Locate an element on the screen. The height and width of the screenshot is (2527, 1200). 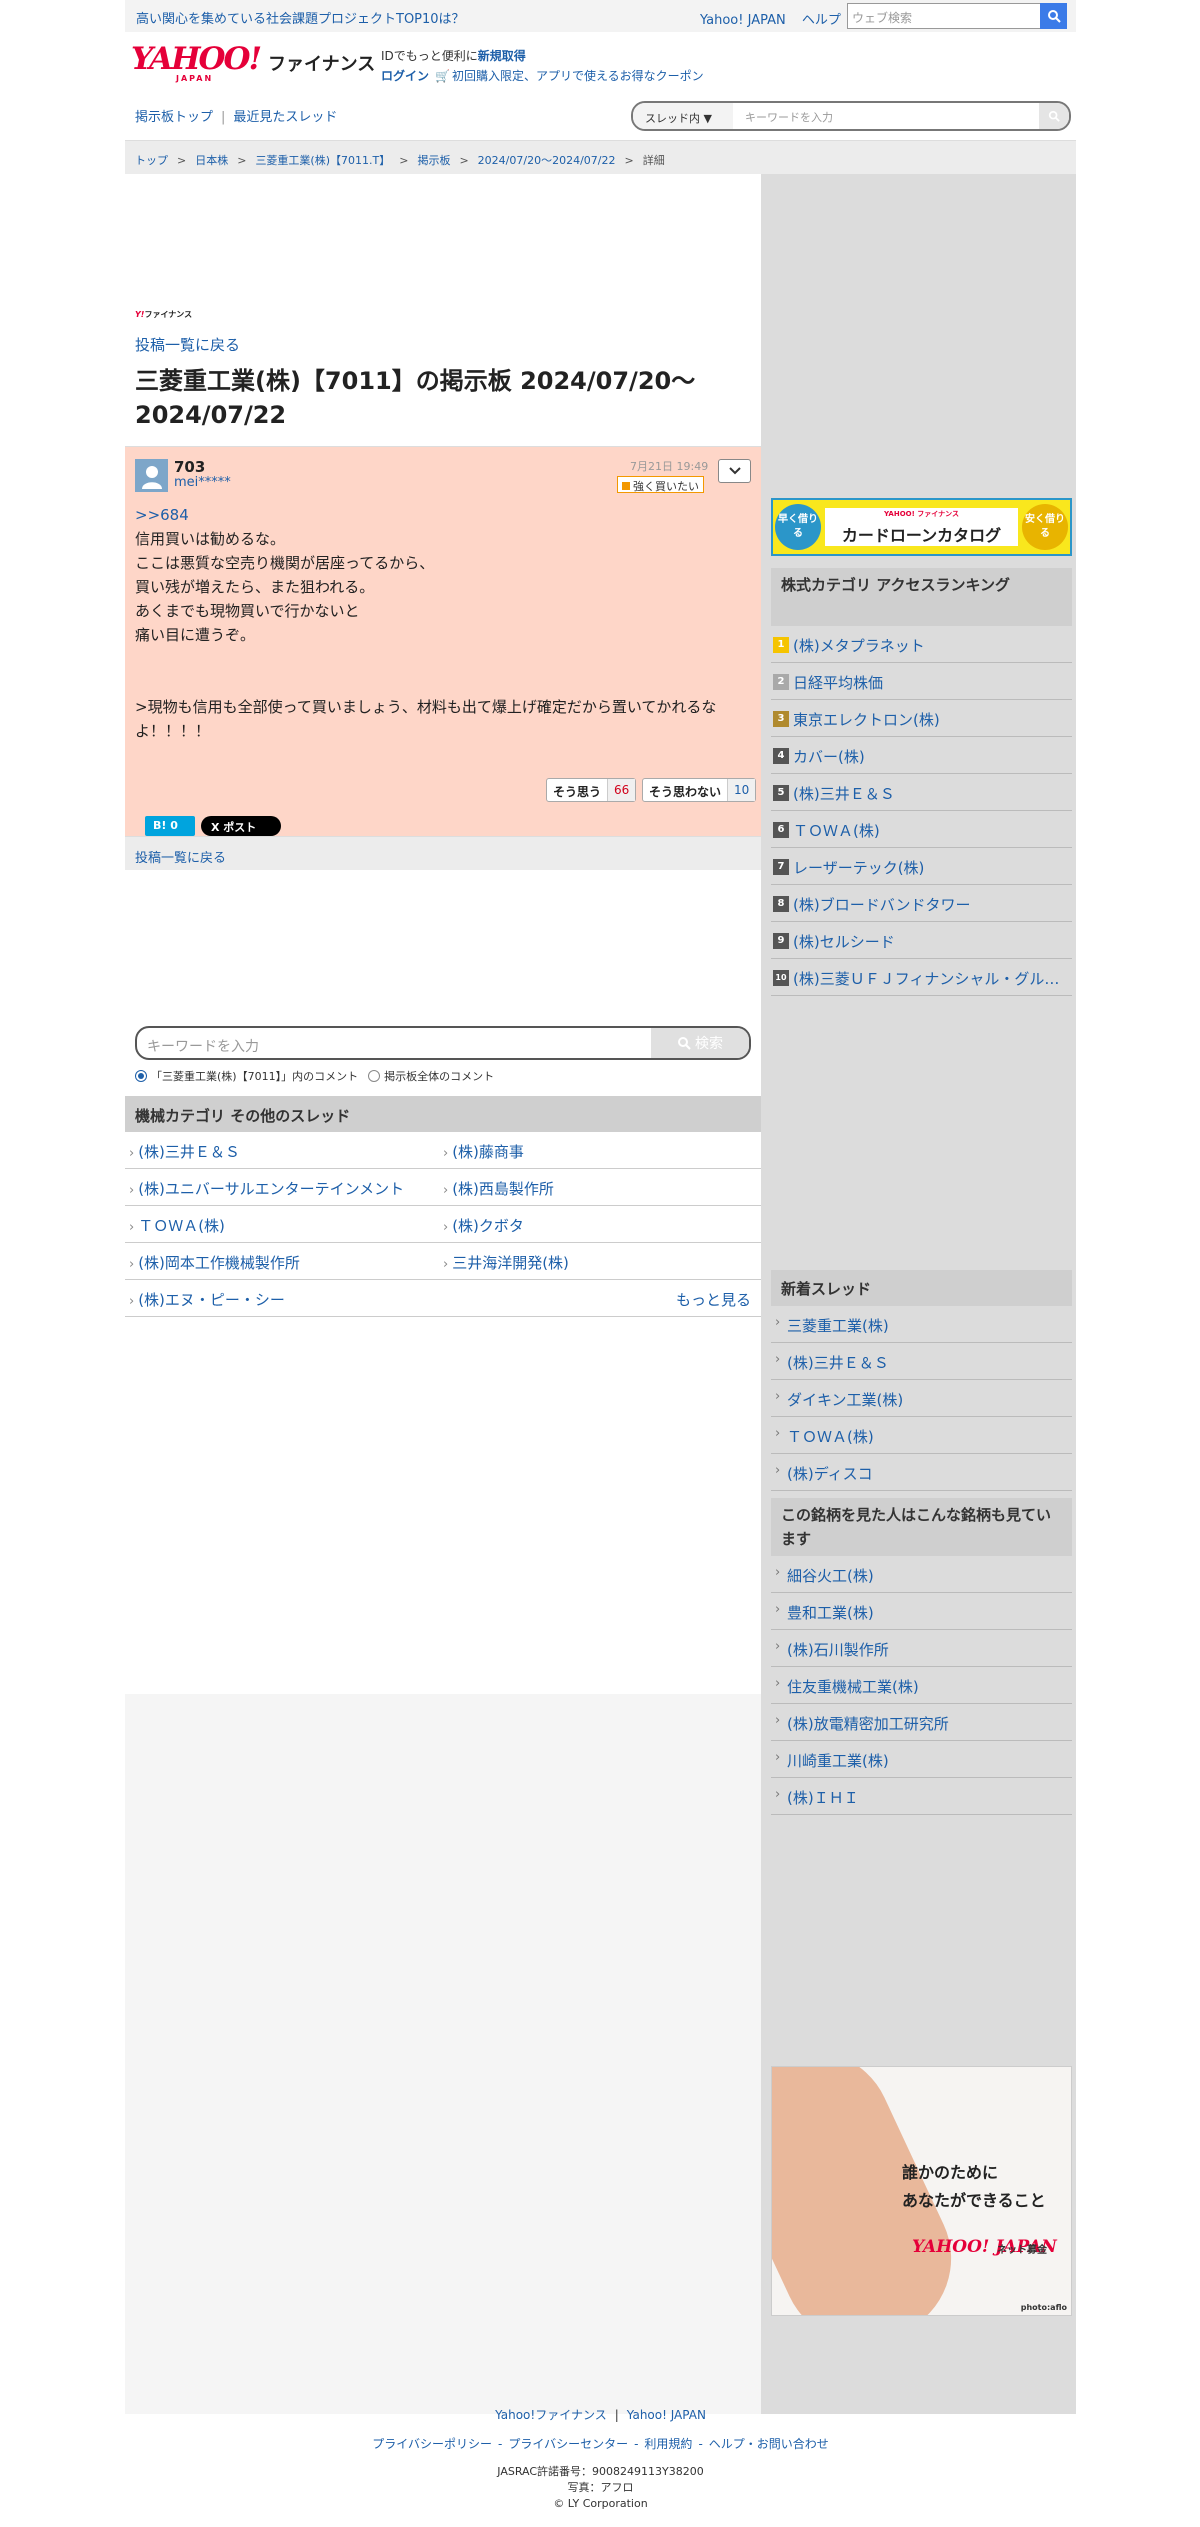
board-nav: 掲示板トップ | 最近見たスレッド スレッド内 ▼ キーワードを入力 is located at coordinates (600, 114).